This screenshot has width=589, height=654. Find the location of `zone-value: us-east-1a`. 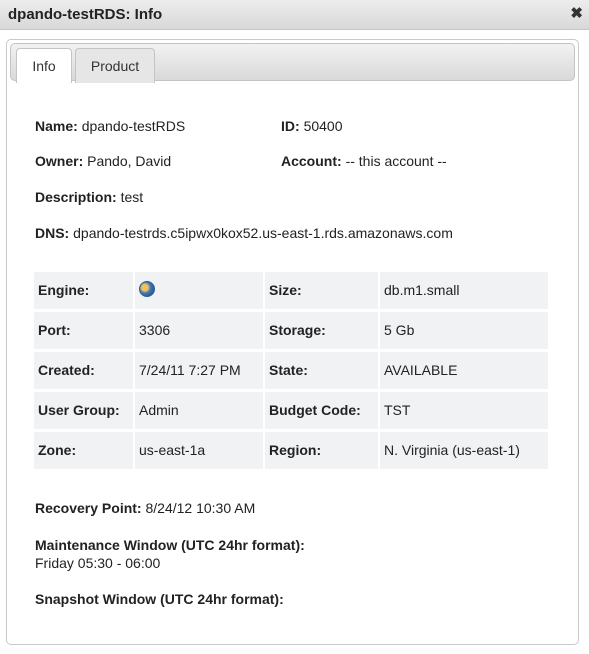

zone-value: us-east-1a is located at coordinates (199, 450).